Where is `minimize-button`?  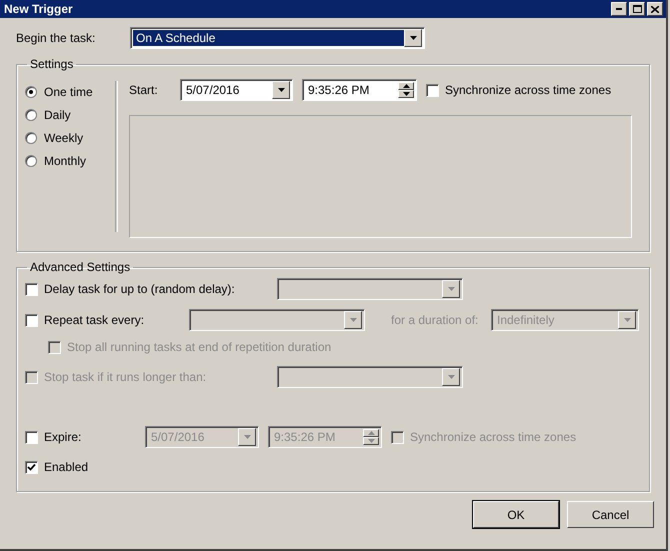 minimize-button is located at coordinates (619, 9).